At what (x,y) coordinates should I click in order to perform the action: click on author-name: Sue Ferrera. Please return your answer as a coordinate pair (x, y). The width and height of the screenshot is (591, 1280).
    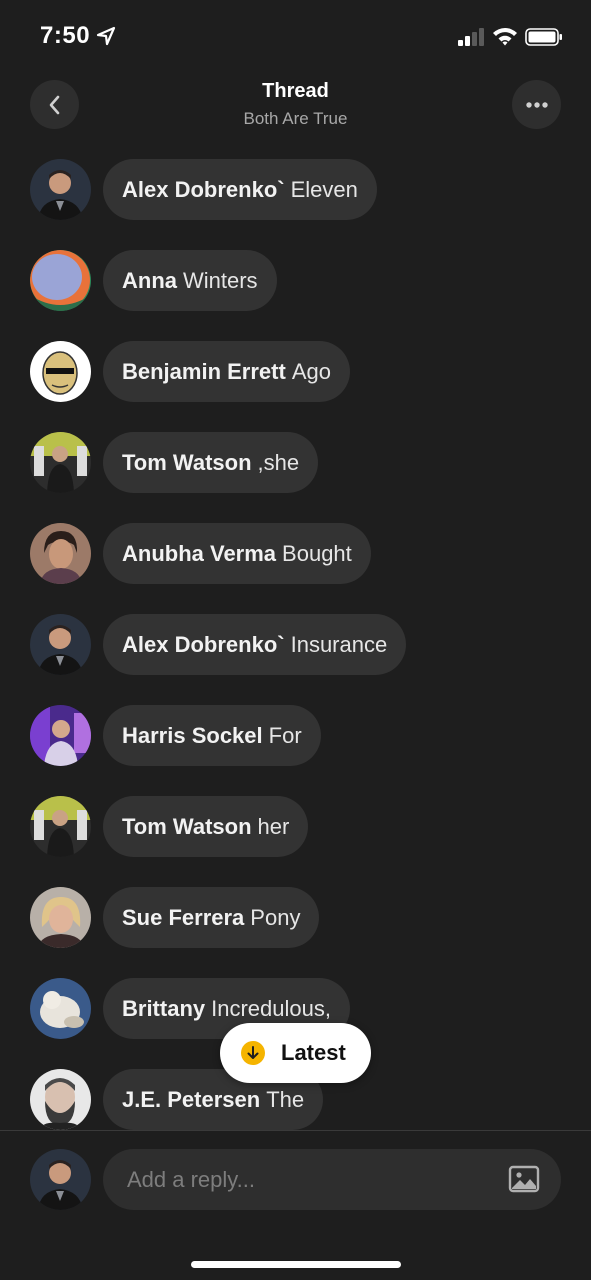
    Looking at the image, I should click on (183, 918).